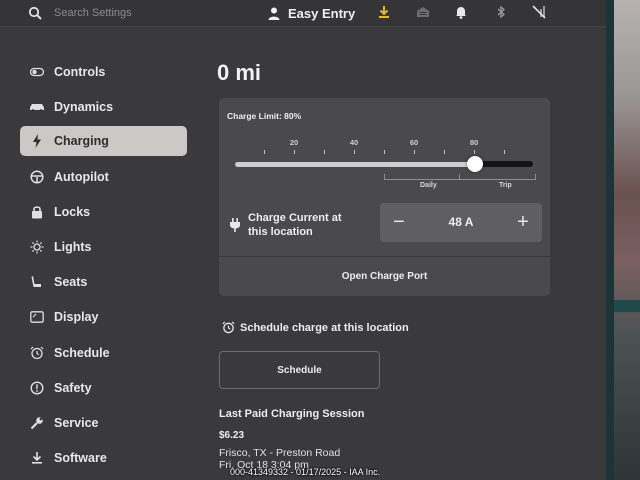 The width and height of the screenshot is (640, 480). I want to click on slider-tick-label: 60, so click(414, 142).